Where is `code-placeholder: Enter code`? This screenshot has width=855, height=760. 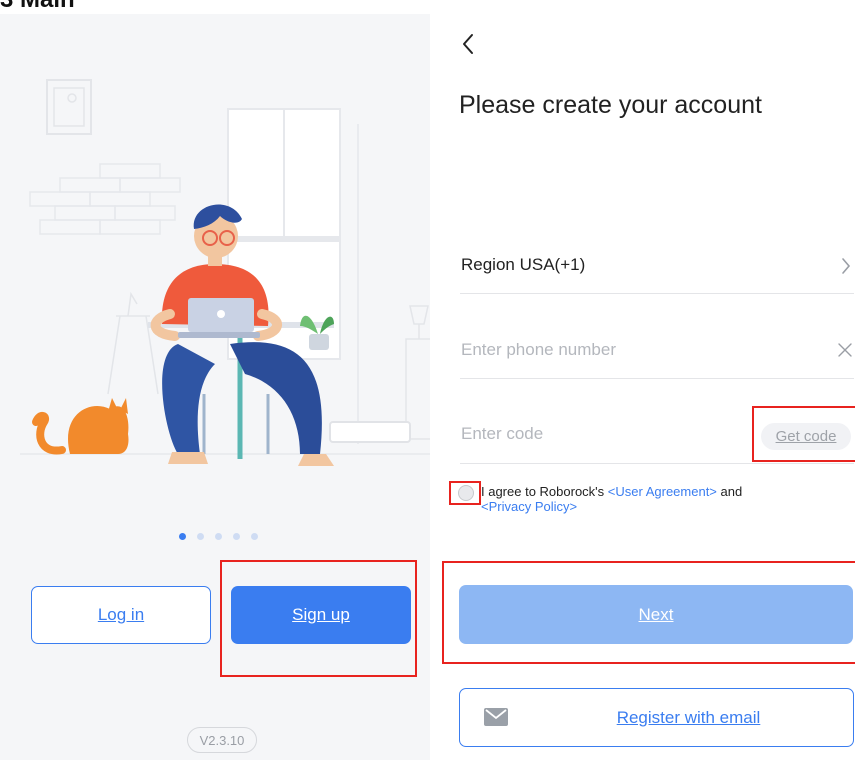
code-placeholder: Enter code is located at coordinates (502, 433).